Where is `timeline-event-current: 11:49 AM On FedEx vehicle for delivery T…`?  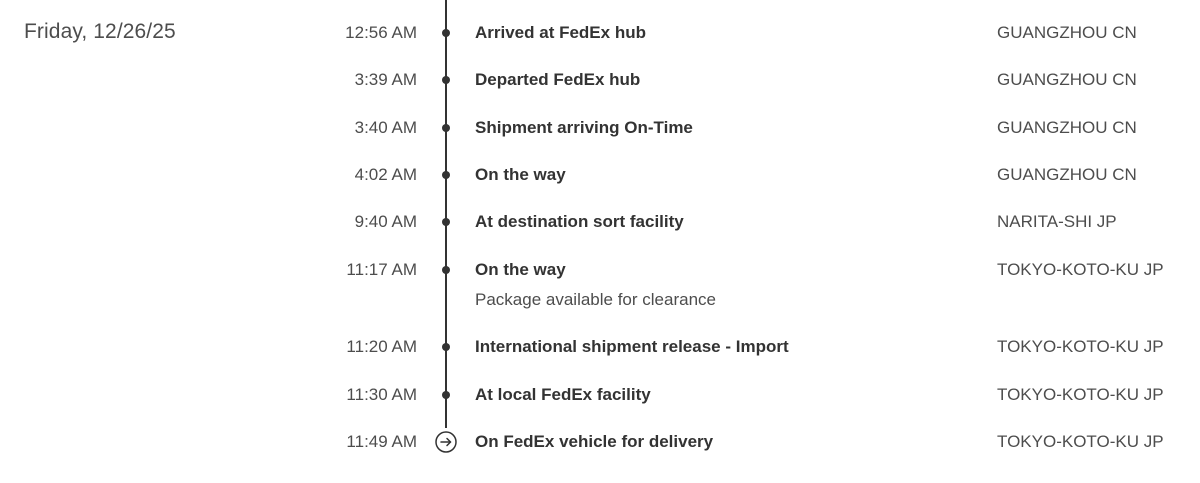
timeline-event-current: 11:49 AM On FedEx vehicle for delivery T… is located at coordinates (600, 442).